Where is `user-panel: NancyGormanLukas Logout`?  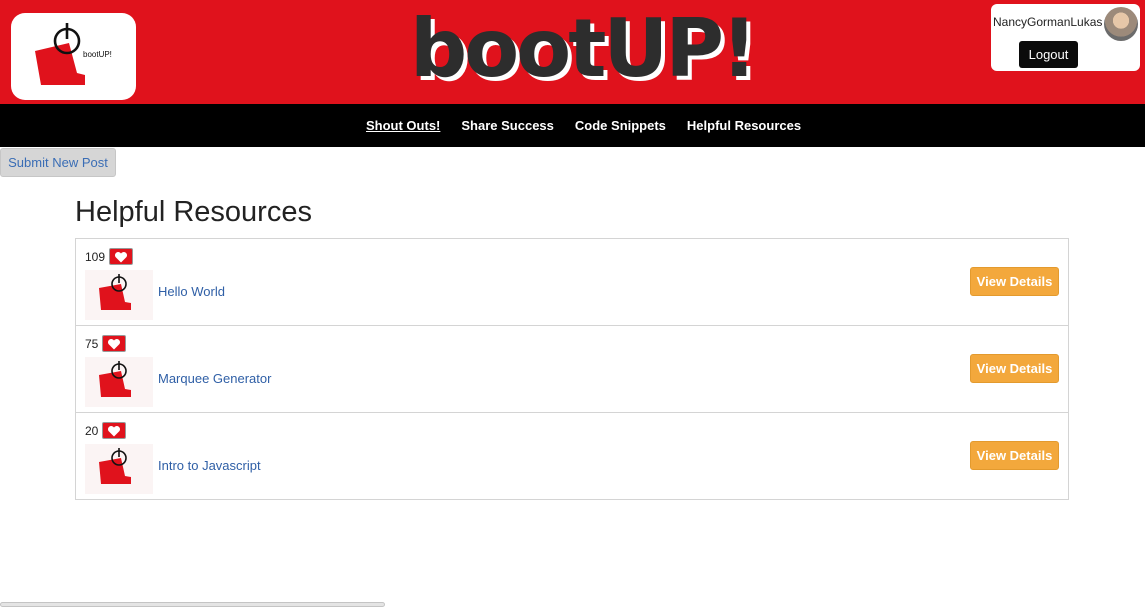 user-panel: NancyGormanLukas Logout is located at coordinates (1065, 37).